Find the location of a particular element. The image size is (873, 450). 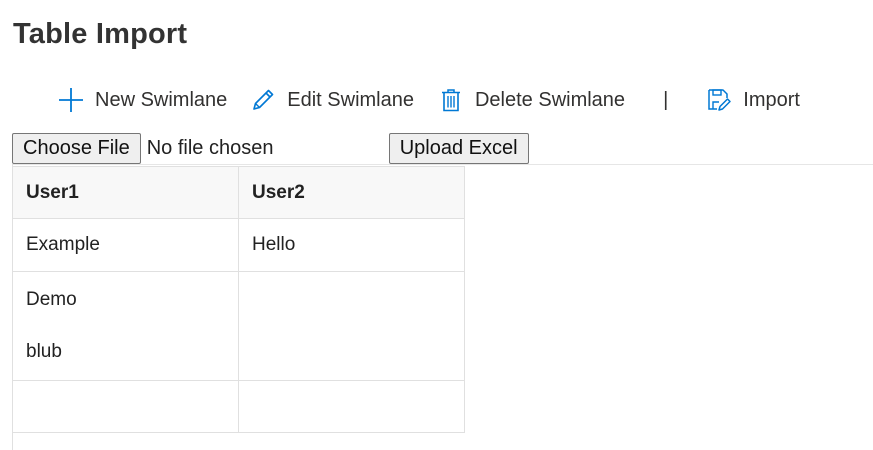

table-row: Demo blub is located at coordinates (238, 326).